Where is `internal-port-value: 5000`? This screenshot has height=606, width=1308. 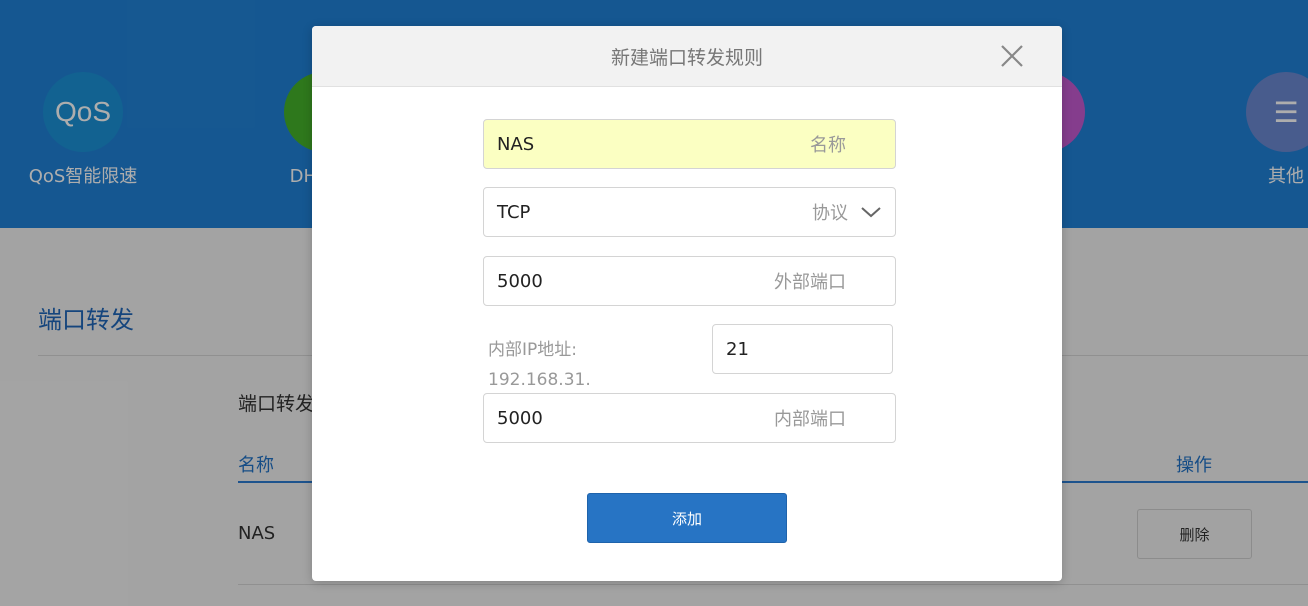
internal-port-value: 5000 is located at coordinates (635, 418).